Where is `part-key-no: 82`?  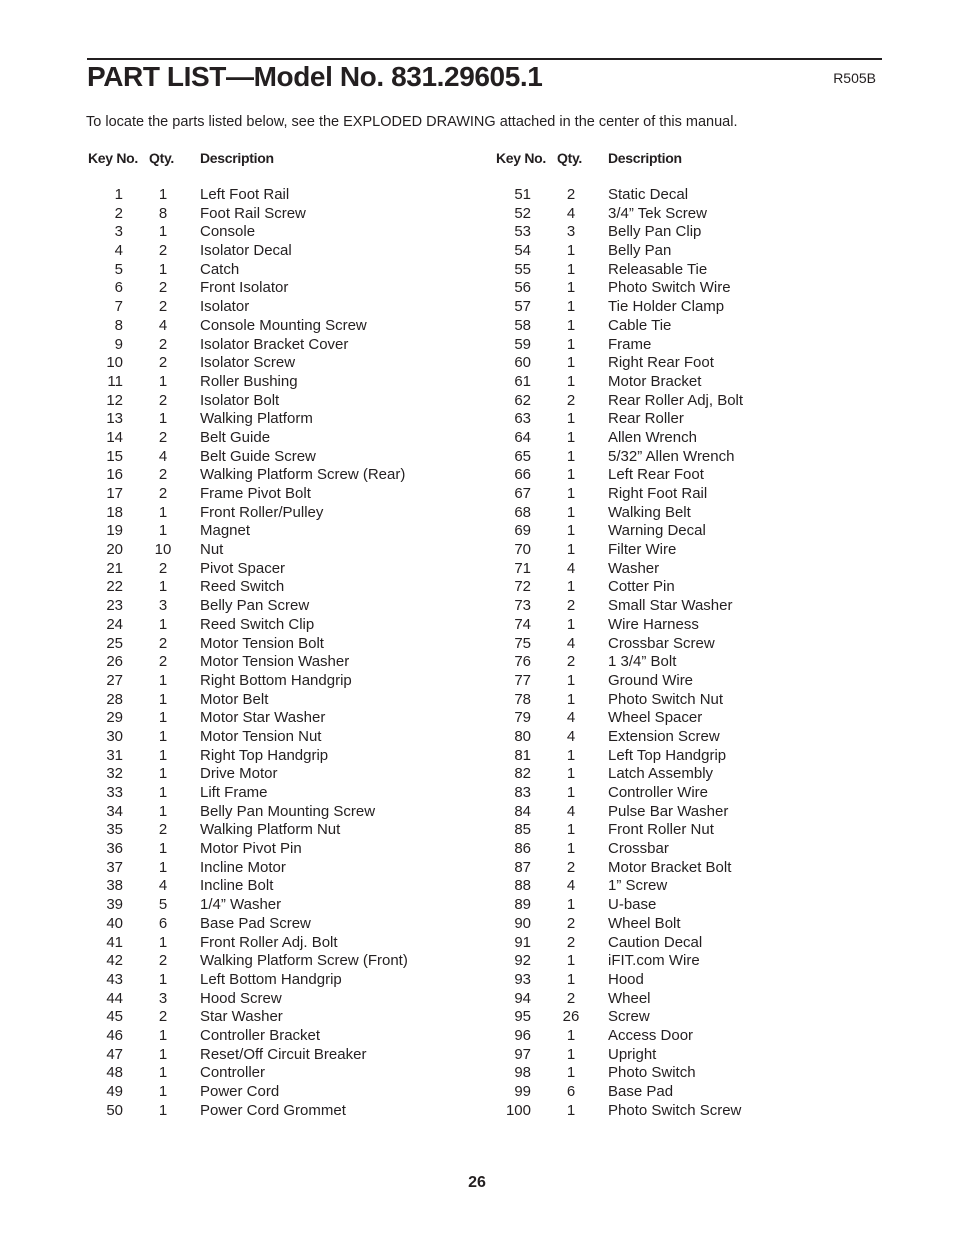 part-key-no: 82 is located at coordinates (522, 774).